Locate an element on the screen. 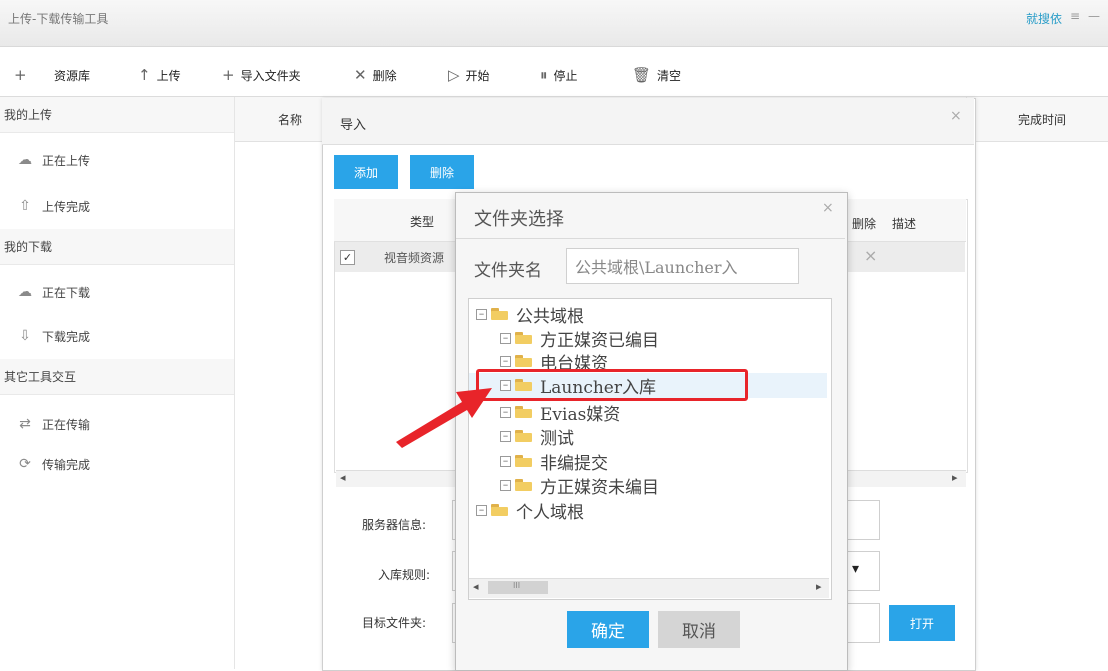 The height and width of the screenshot is (671, 1108). annotation-arrow-icon is located at coordinates (444, 418).